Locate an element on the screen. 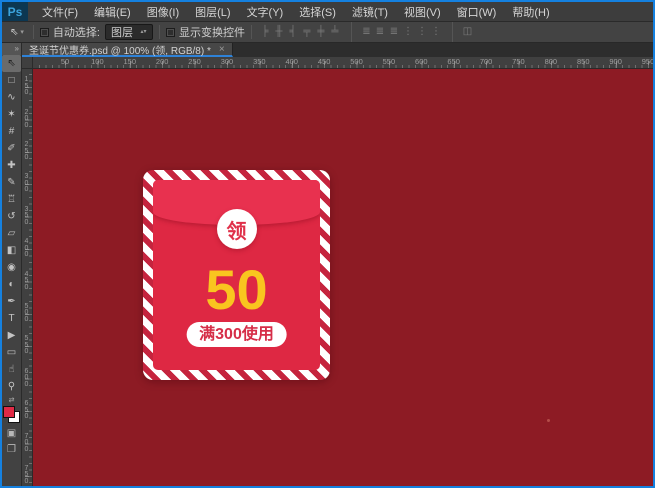 The height and width of the screenshot is (488, 655). ruler-label: 50 is located at coordinates (65, 61).